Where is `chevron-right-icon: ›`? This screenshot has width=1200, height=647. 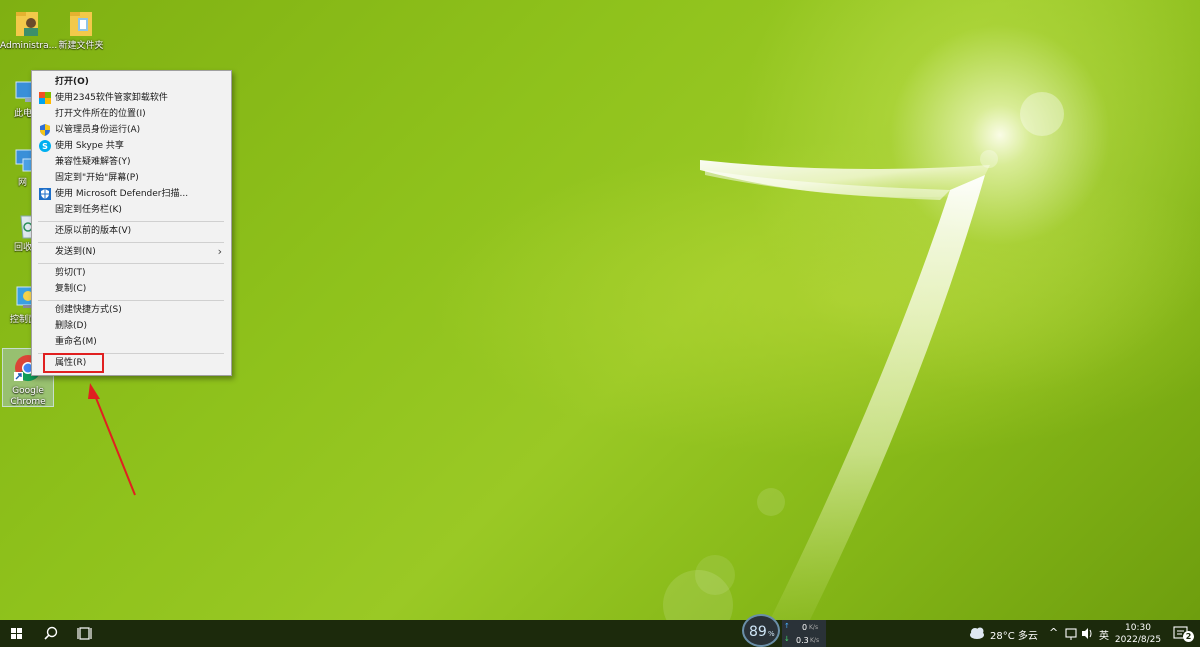
chevron-right-icon: › is located at coordinates (219, 251).